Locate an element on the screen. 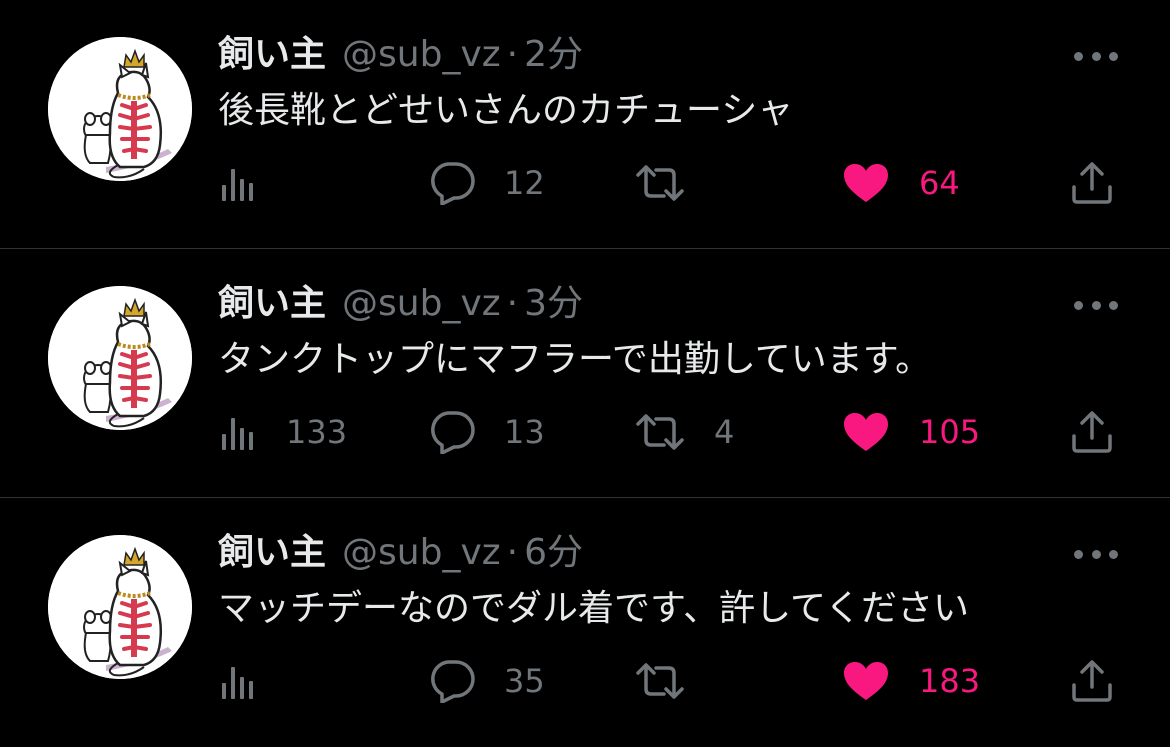 Image resolution: width=1170 pixels, height=747 pixels. retweet-count: 4 is located at coordinates (724, 432).